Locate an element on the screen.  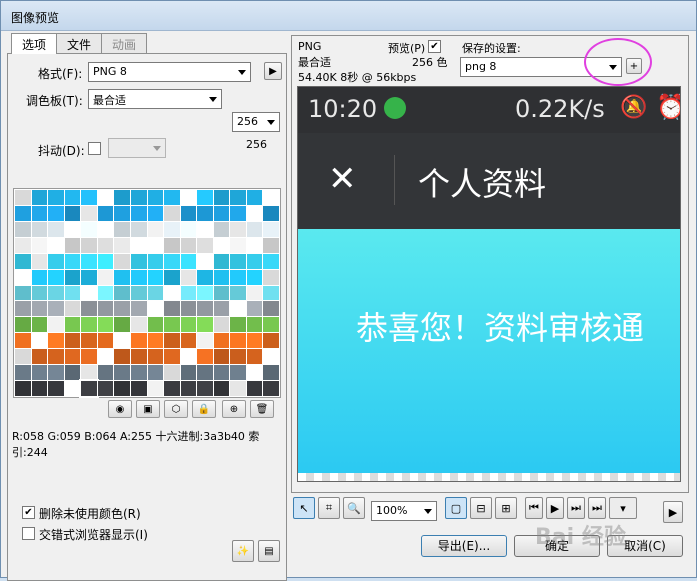
palette-select: 最合适 is located at coordinates (155, 99).